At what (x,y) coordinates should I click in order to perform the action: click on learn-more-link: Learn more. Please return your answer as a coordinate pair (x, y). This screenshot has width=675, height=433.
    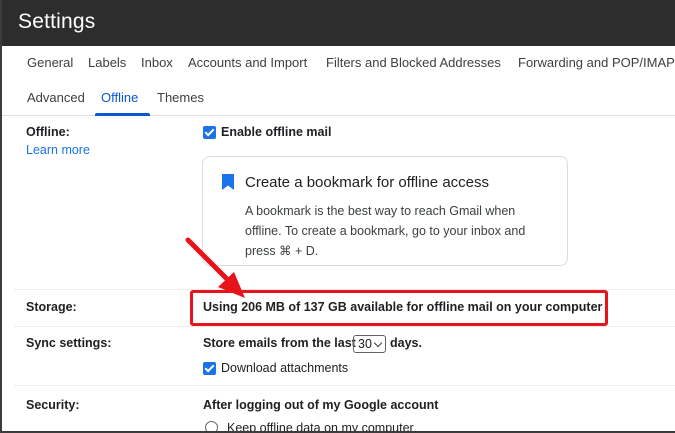
    Looking at the image, I should click on (58, 150).